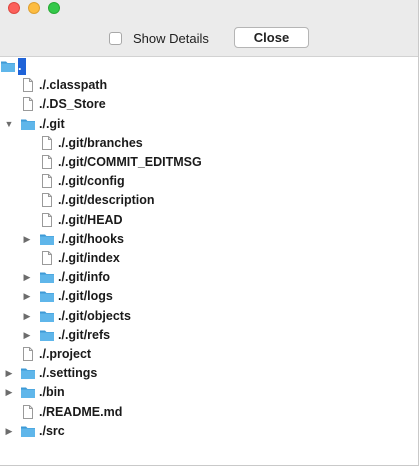 This screenshot has width=419, height=466. What do you see at coordinates (209, 392) in the screenshot?
I see `tree-folder-row: ▶ ./bin` at bounding box center [209, 392].